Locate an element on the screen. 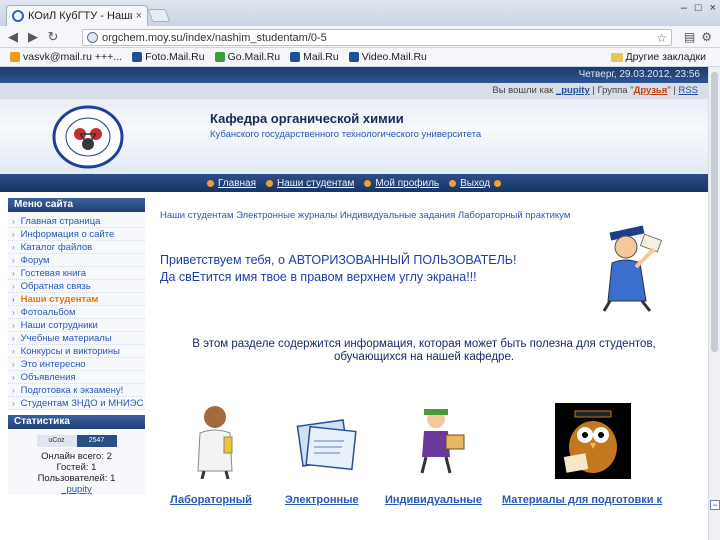 This screenshot has height=540, width=720. exam-prep-owl-image is located at coordinates (593, 441).